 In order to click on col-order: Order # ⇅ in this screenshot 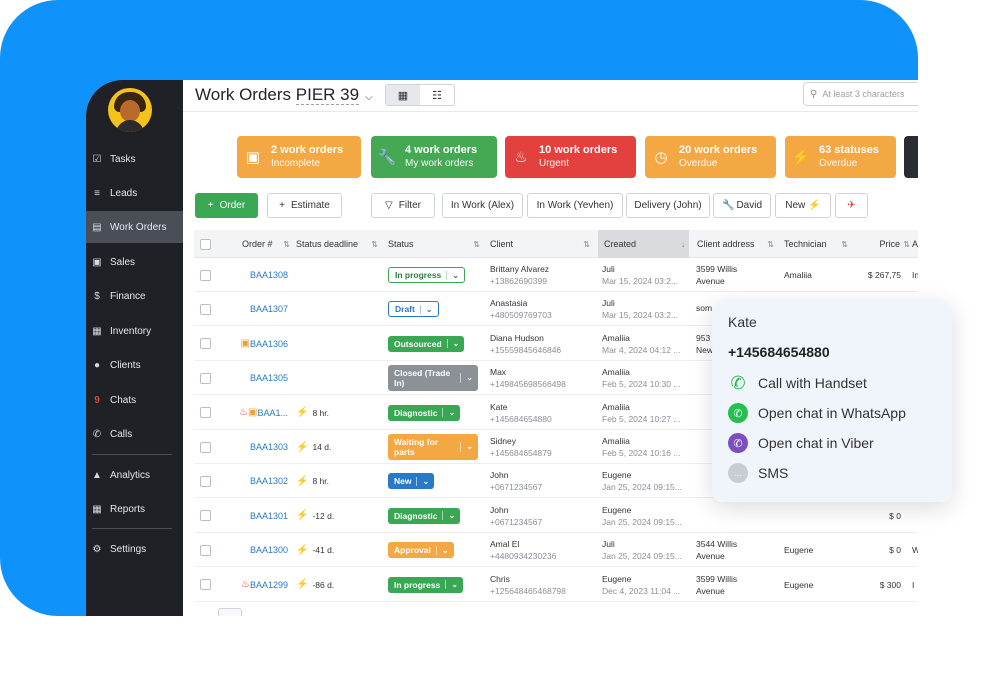, I will do `click(259, 244)`.